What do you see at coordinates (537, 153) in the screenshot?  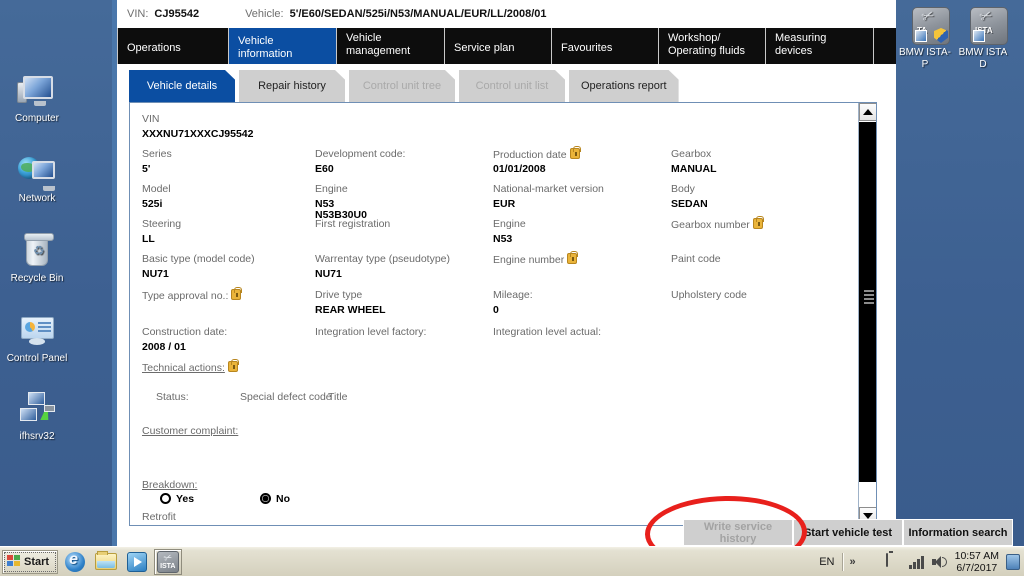 I see `field-label-production-date: Production date` at bounding box center [537, 153].